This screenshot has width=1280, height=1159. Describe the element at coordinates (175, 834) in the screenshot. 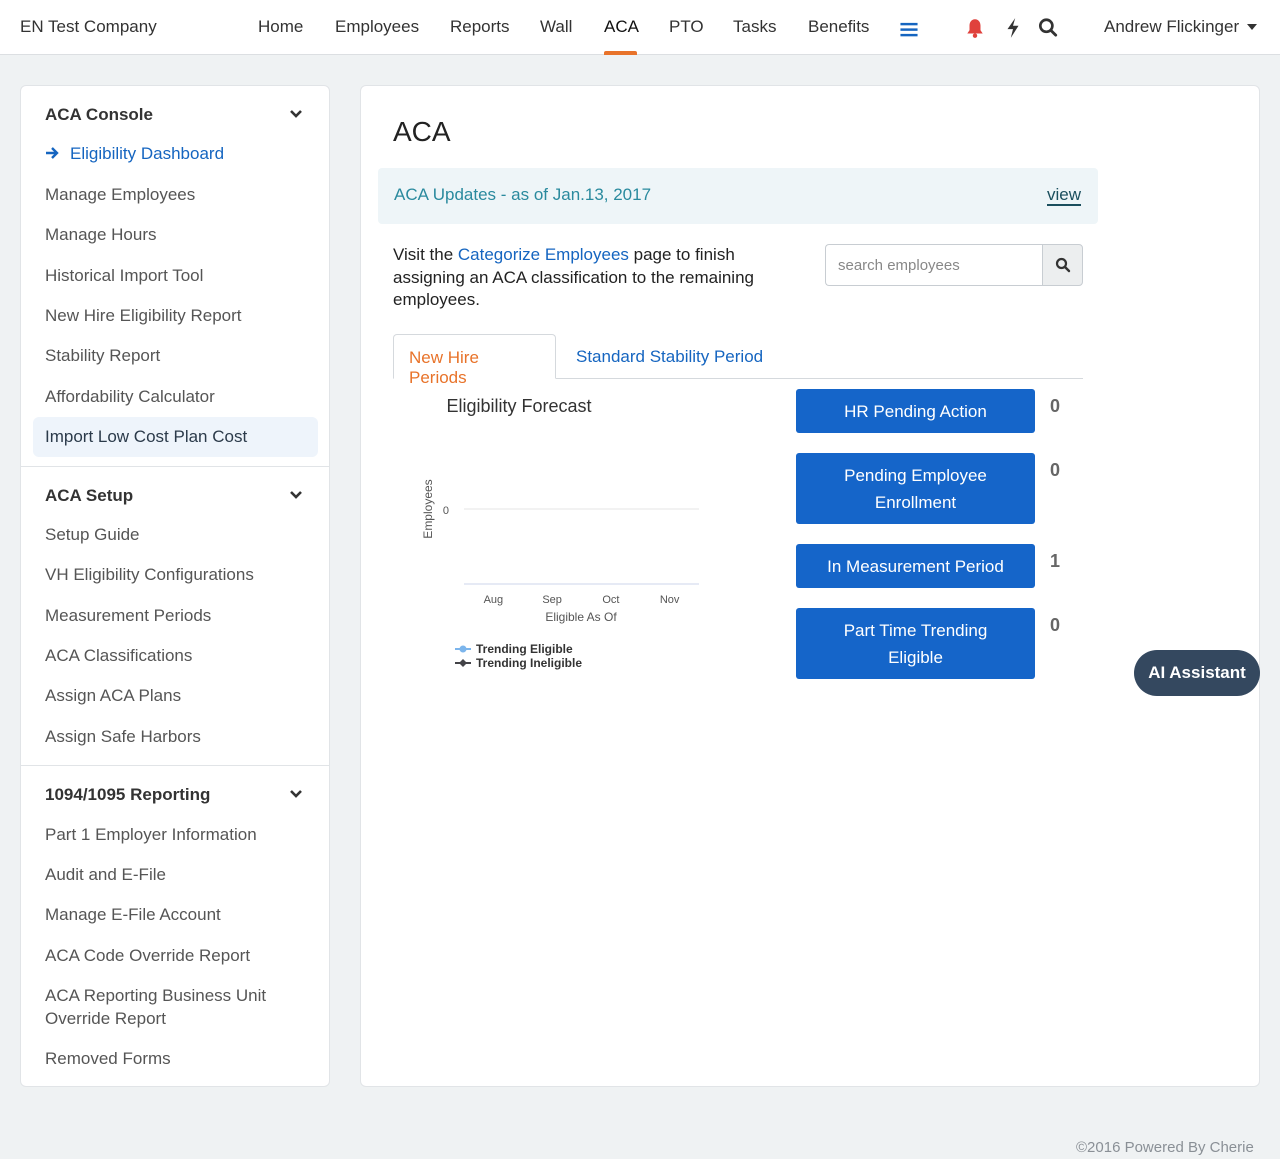

I see `sidebar-item-part-1-employer-information: Part 1 Employer Information` at that location.